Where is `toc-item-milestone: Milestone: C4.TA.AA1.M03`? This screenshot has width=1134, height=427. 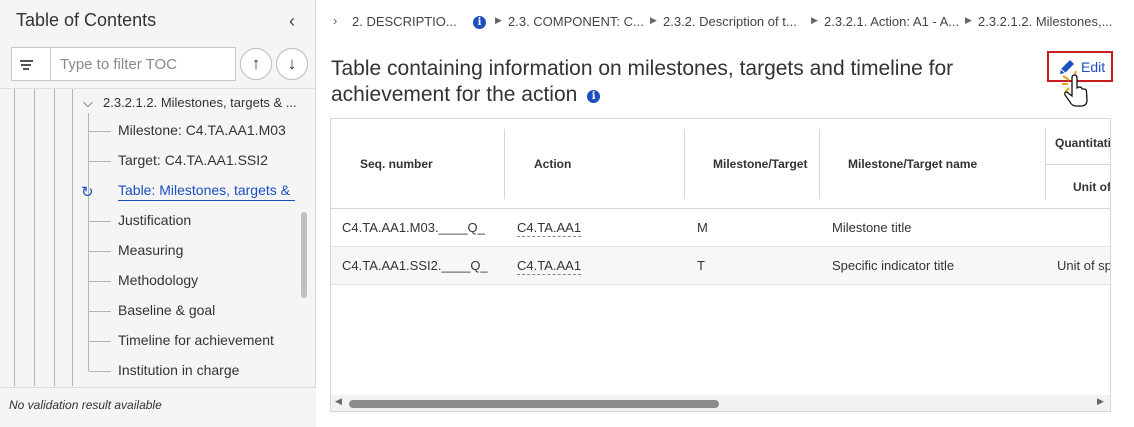 toc-item-milestone: Milestone: C4.TA.AA1.M03 is located at coordinates (202, 130).